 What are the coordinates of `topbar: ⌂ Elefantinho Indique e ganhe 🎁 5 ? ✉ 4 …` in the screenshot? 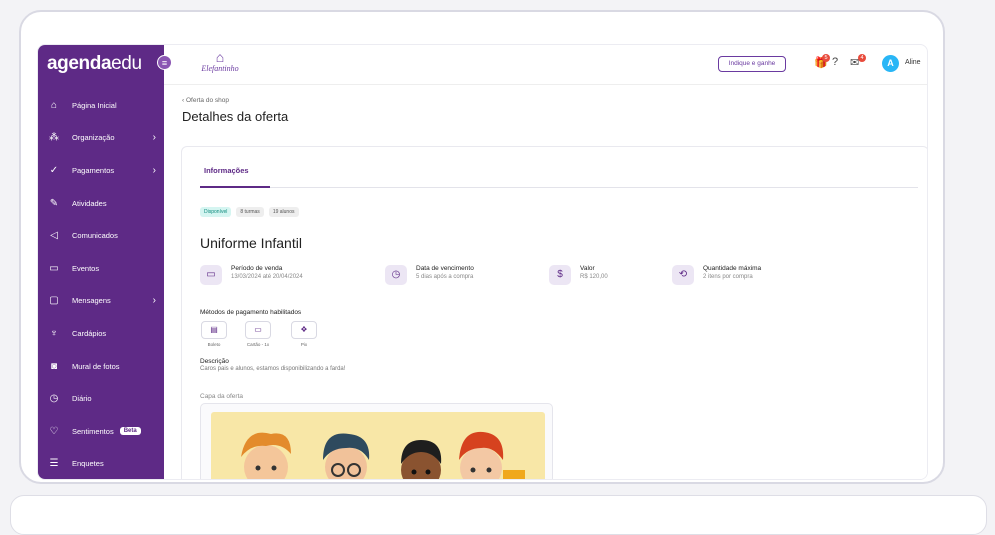 It's located at (545, 65).